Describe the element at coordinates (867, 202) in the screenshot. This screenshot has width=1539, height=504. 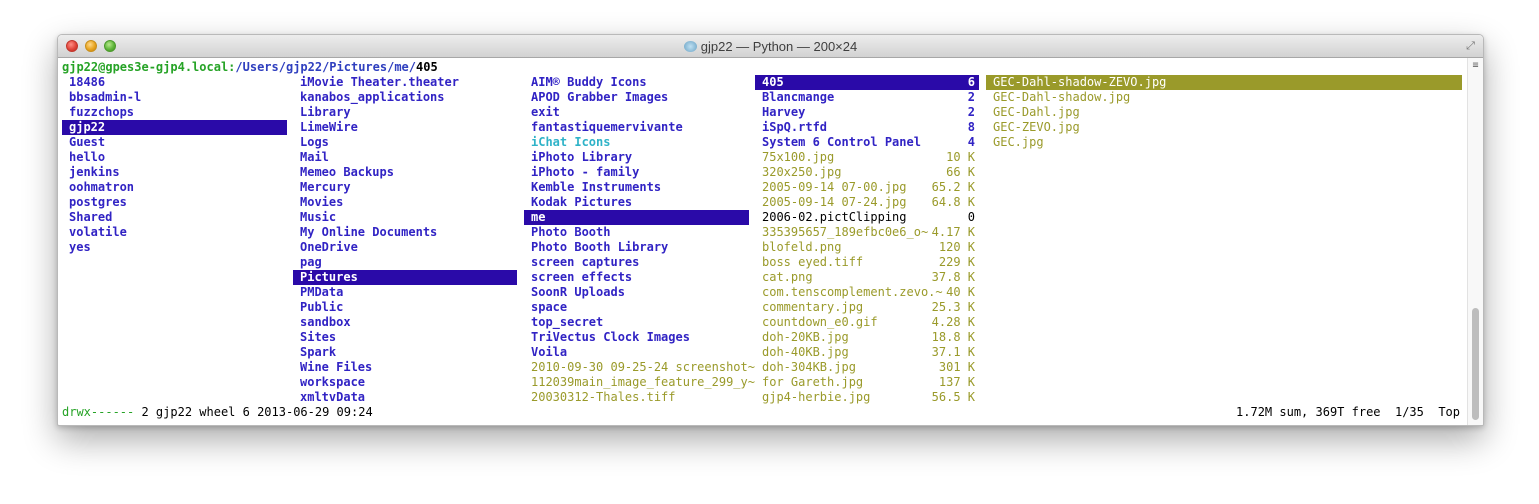
I see `file-entry: 2005-09-14 07-24.jpg 64.8 K` at that location.